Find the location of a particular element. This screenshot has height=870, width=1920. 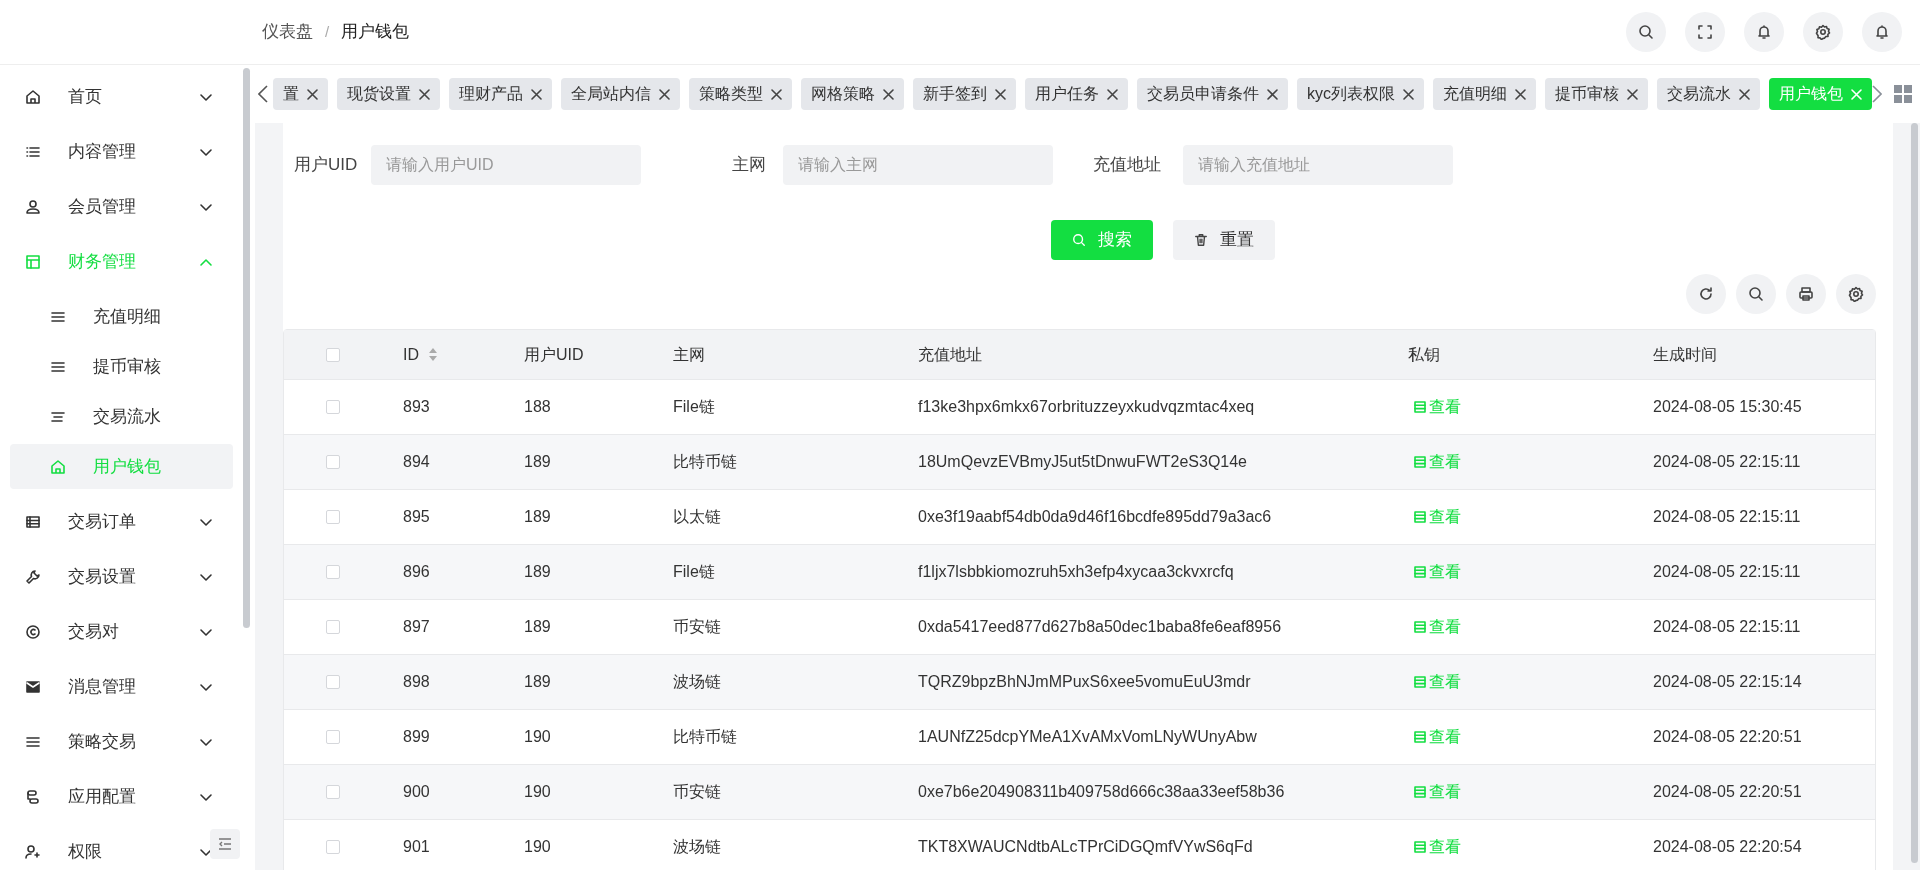

sidebar-item: 应用配置 is located at coordinates (121, 796).